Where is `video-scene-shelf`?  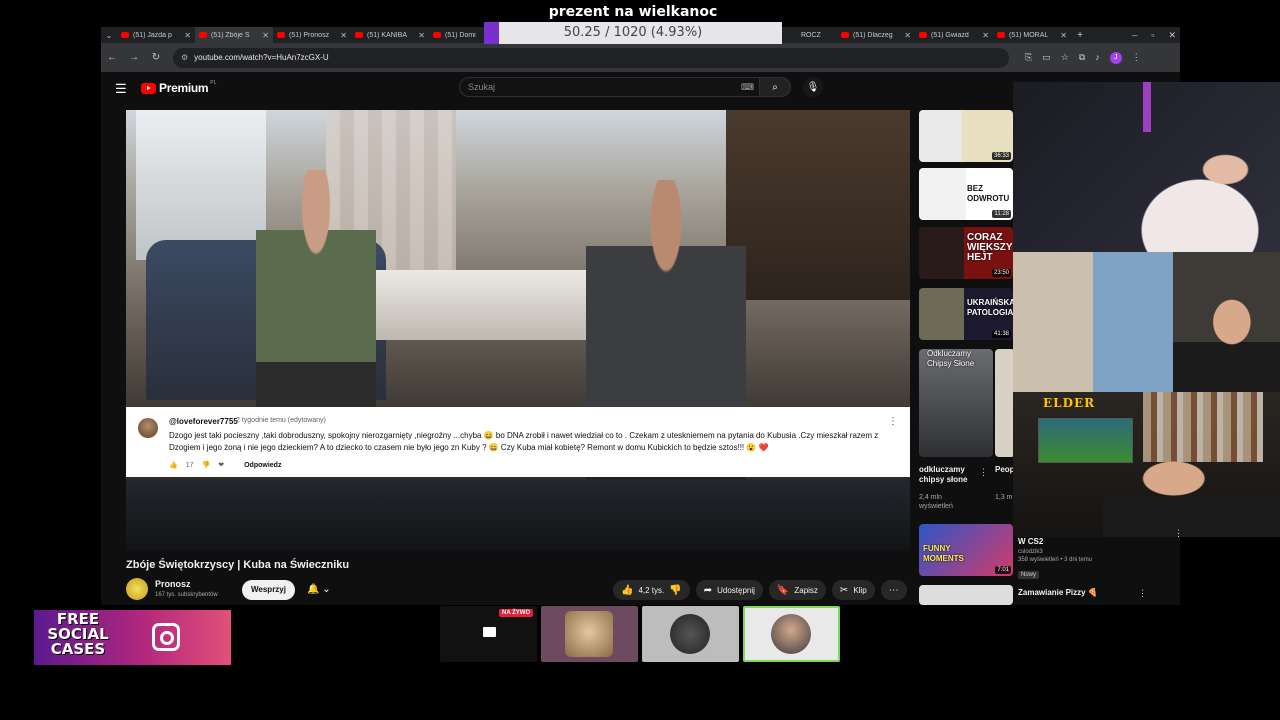 video-scene-shelf is located at coordinates (818, 205).